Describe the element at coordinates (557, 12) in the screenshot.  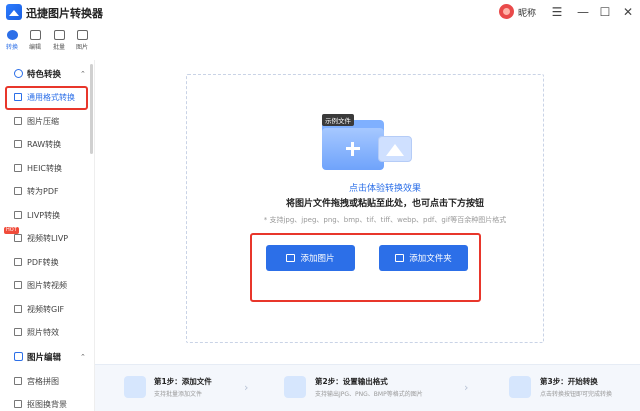
I see `menu-icon: ☰` at that location.